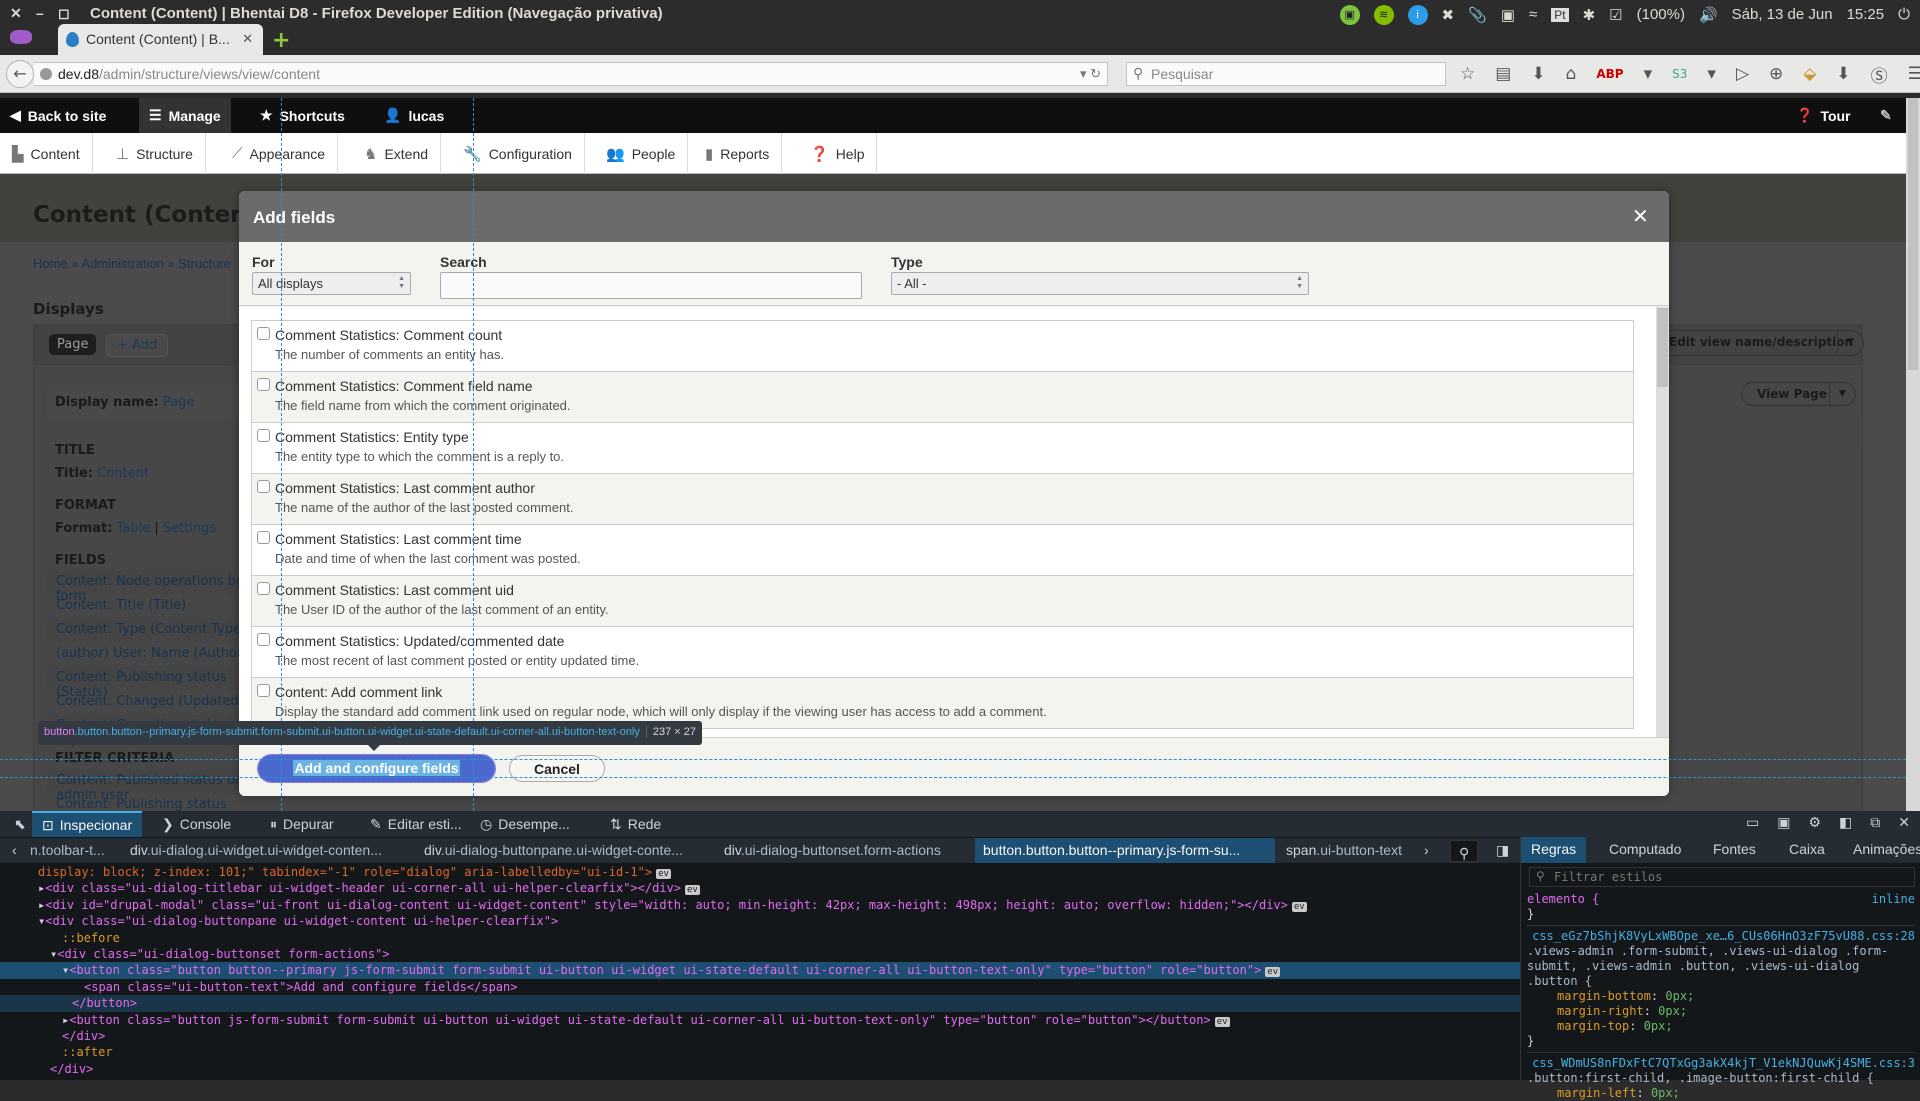 This screenshot has width=1920, height=1101. I want to click on play-icon: ▷, so click(1742, 74).